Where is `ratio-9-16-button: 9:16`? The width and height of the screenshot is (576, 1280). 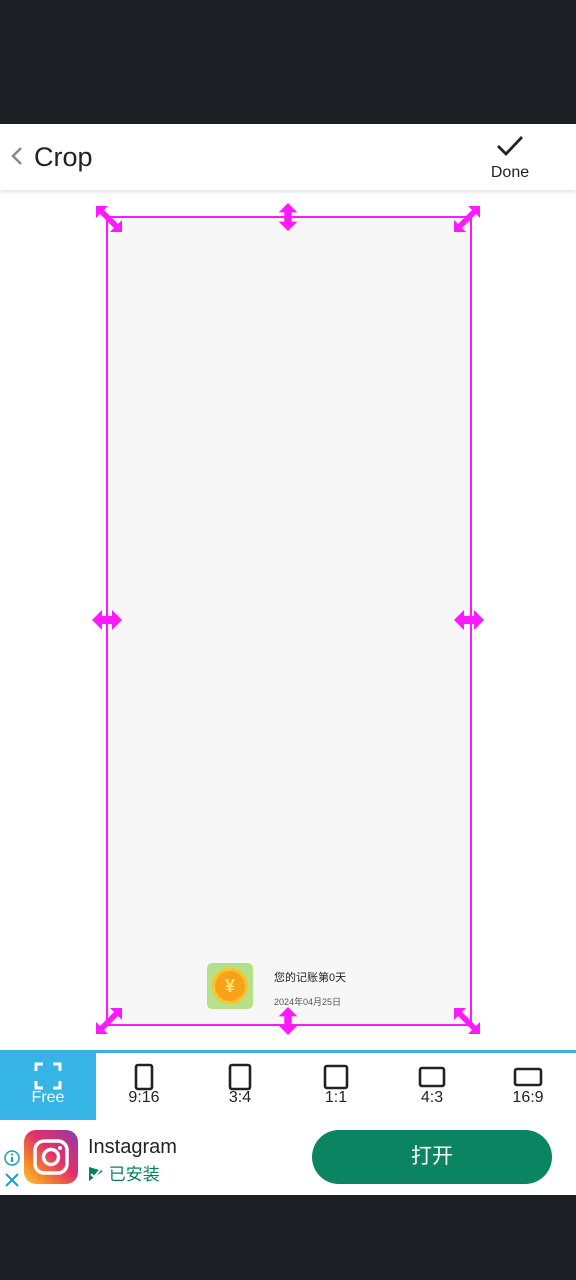 ratio-9-16-button: 9:16 is located at coordinates (144, 1086).